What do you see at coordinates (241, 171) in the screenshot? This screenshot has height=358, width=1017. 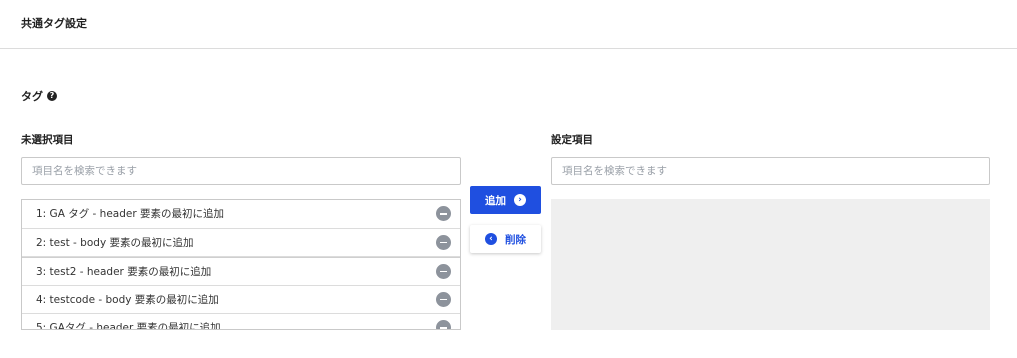 I see `unselected-search-input` at bounding box center [241, 171].